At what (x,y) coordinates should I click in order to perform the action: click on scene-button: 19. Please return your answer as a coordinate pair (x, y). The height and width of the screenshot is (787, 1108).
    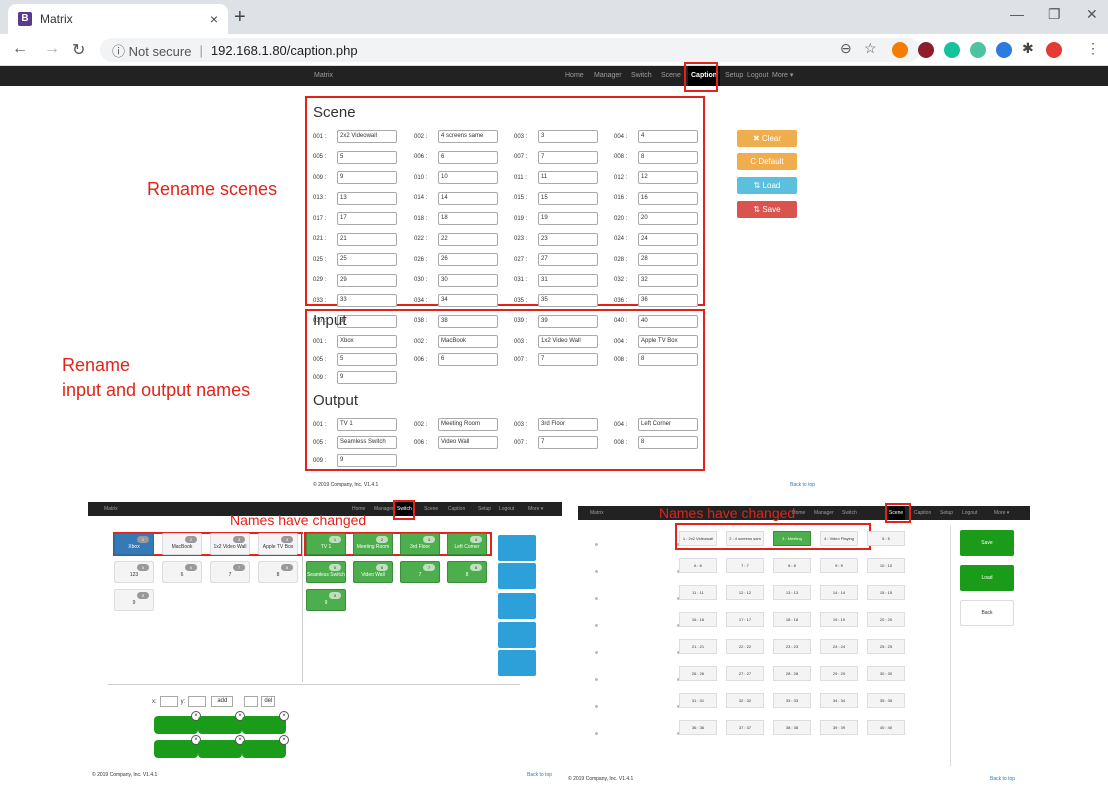
    Looking at the image, I should click on (839, 619).